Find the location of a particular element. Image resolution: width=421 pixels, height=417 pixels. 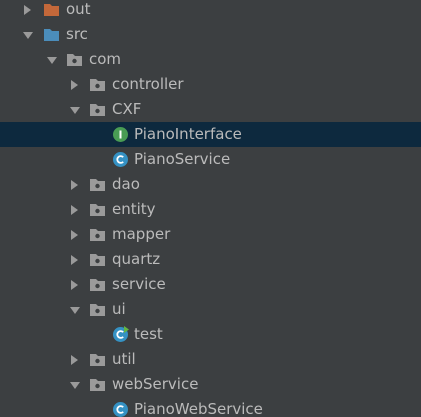

tree-item-pianowebservice: PianoWebService is located at coordinates (210, 407).